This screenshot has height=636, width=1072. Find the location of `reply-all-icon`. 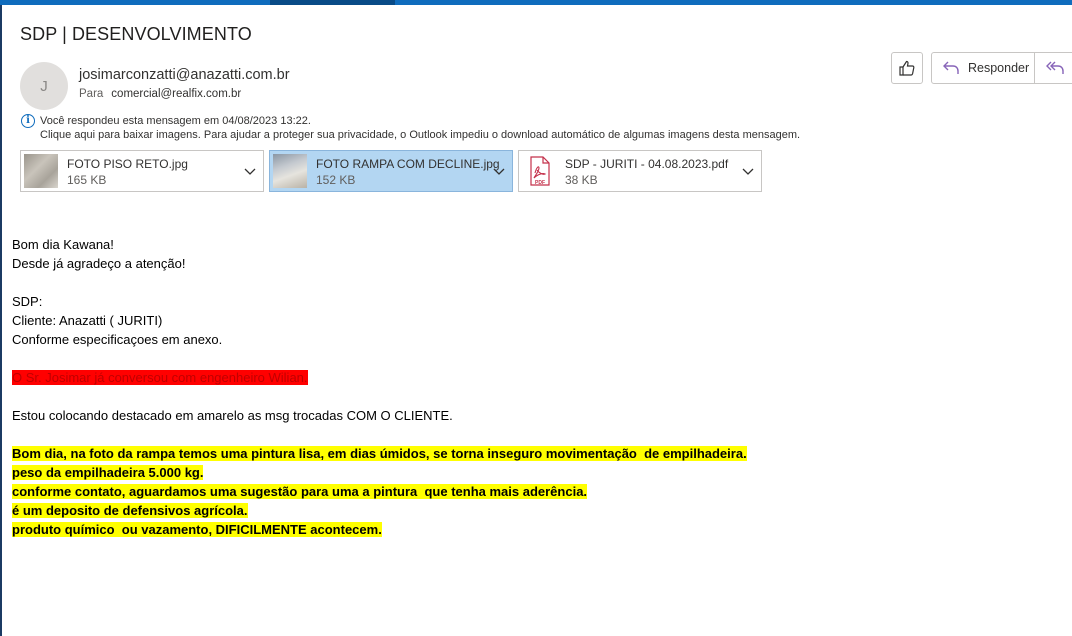

reply-all-icon is located at coordinates (1054, 67).